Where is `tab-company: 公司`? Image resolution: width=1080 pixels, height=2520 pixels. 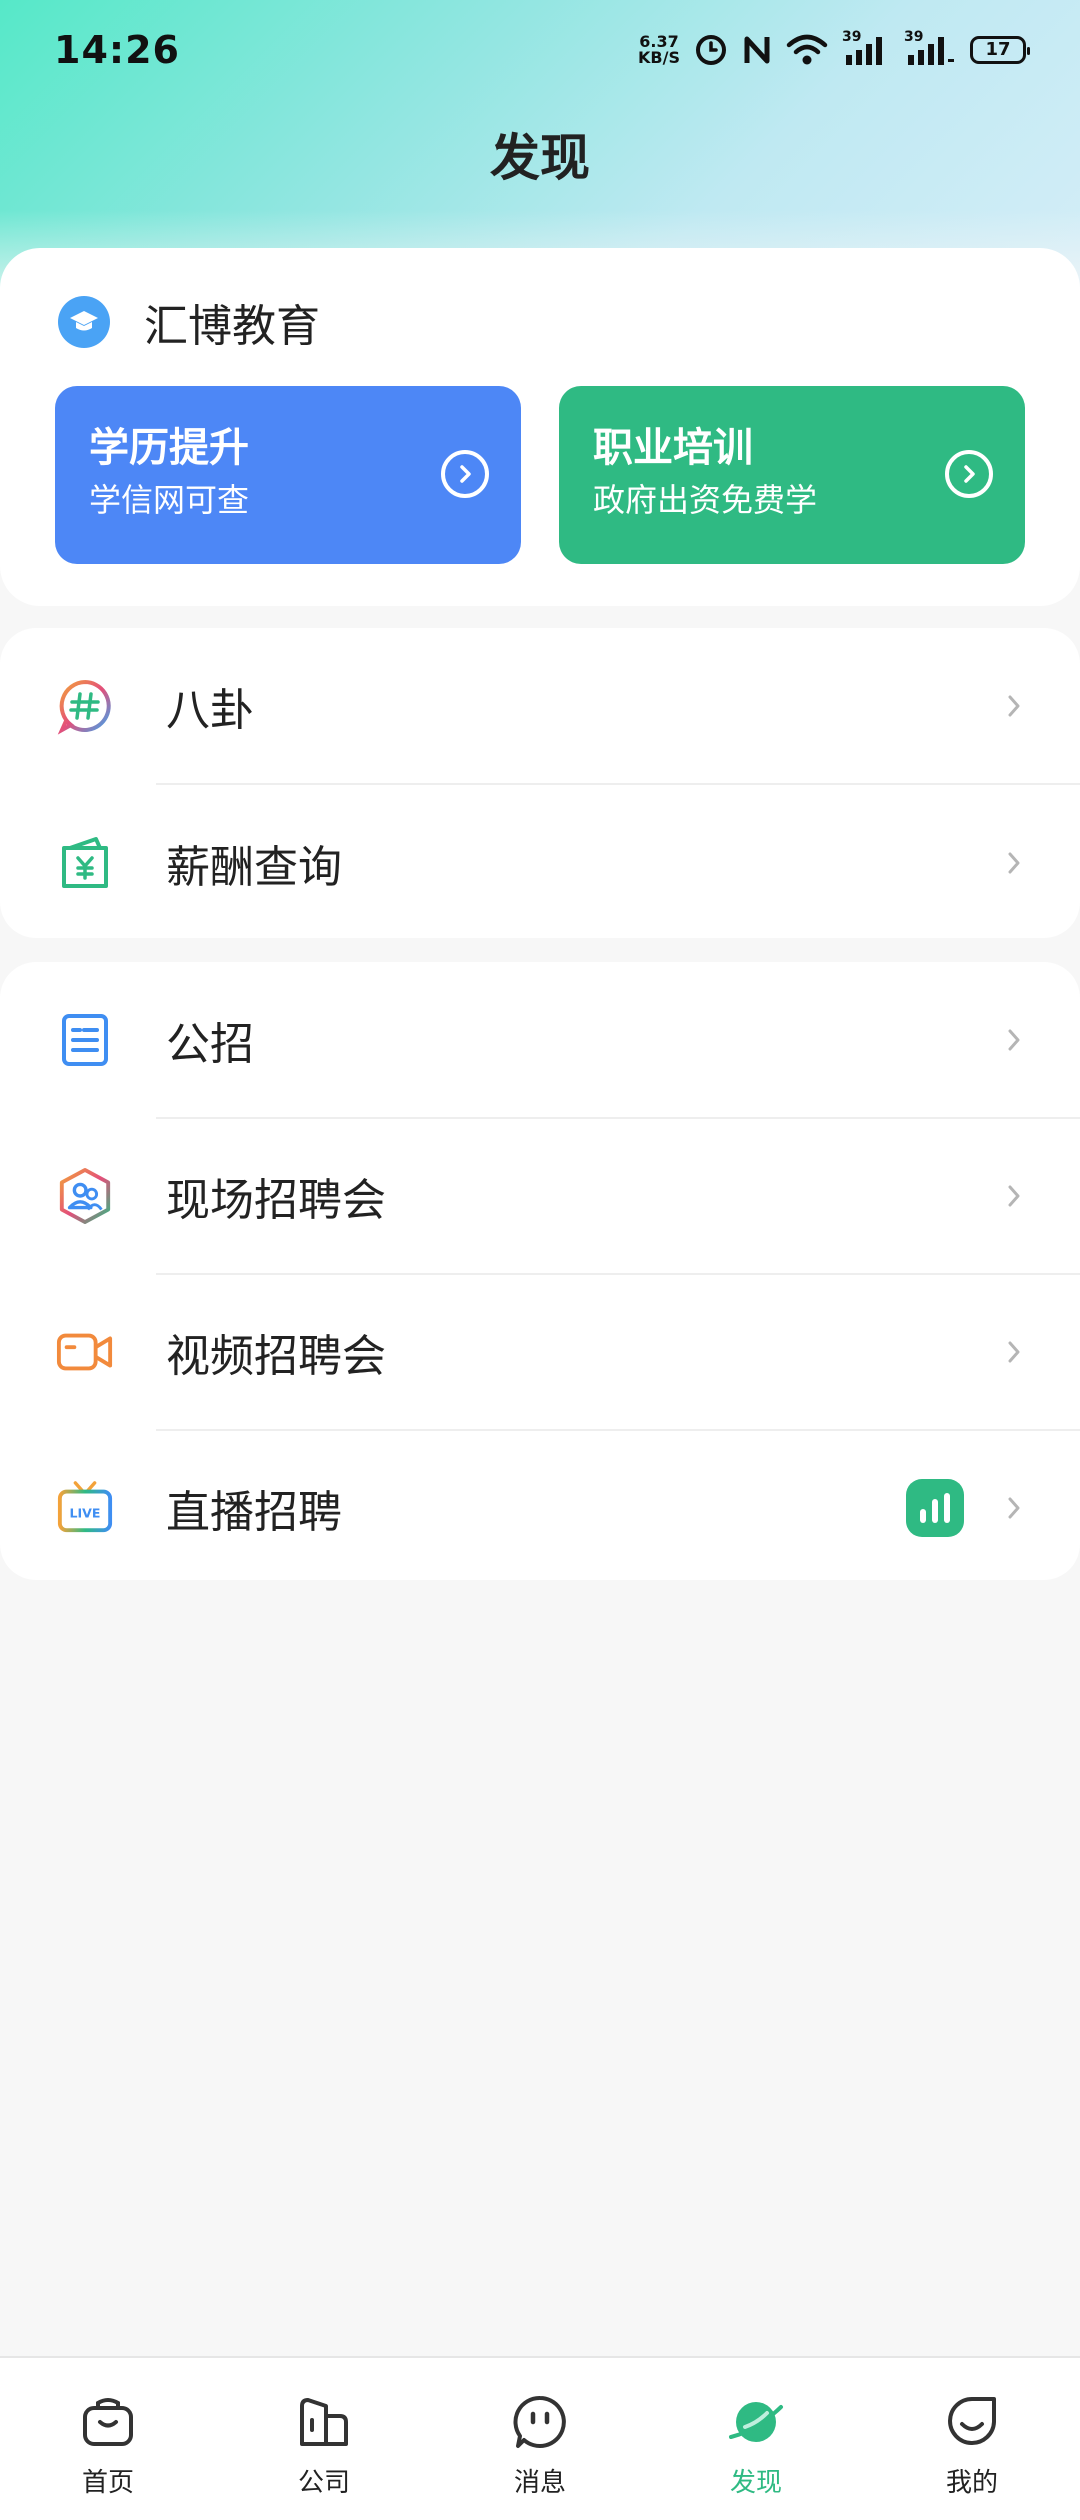 tab-company: 公司 is located at coordinates (324, 2439).